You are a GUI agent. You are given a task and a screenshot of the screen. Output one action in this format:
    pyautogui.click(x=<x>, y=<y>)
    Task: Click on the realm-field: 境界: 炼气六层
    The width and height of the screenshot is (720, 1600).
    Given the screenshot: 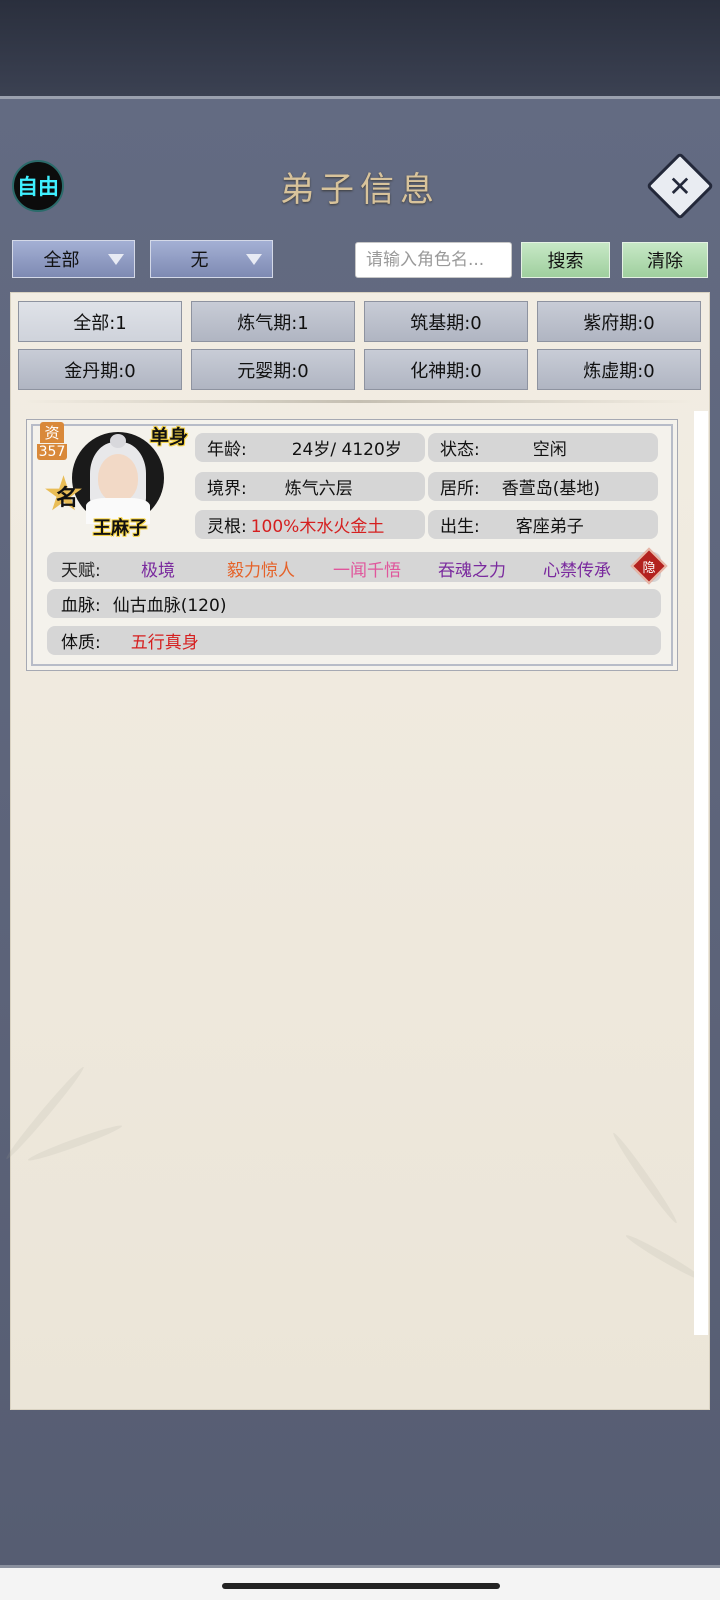 What is the action you would take?
    pyautogui.click(x=310, y=486)
    